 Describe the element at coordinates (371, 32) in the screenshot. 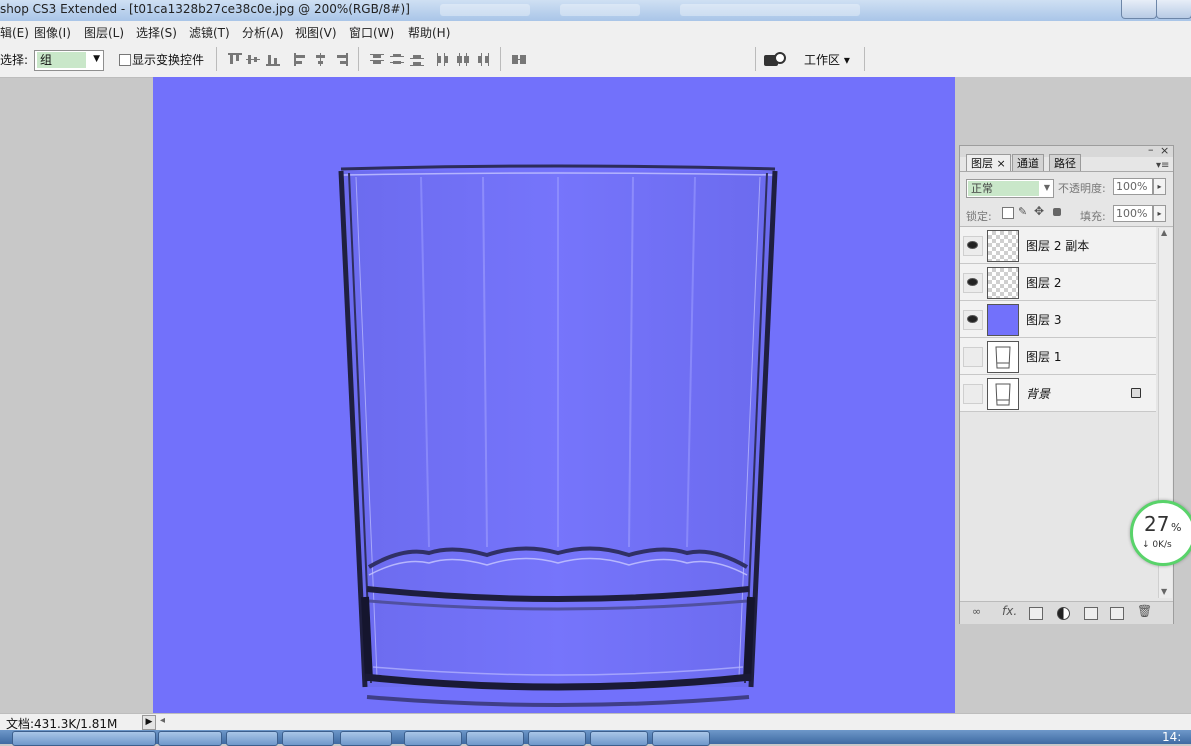

I see `menu-window: 窗口(W)` at that location.